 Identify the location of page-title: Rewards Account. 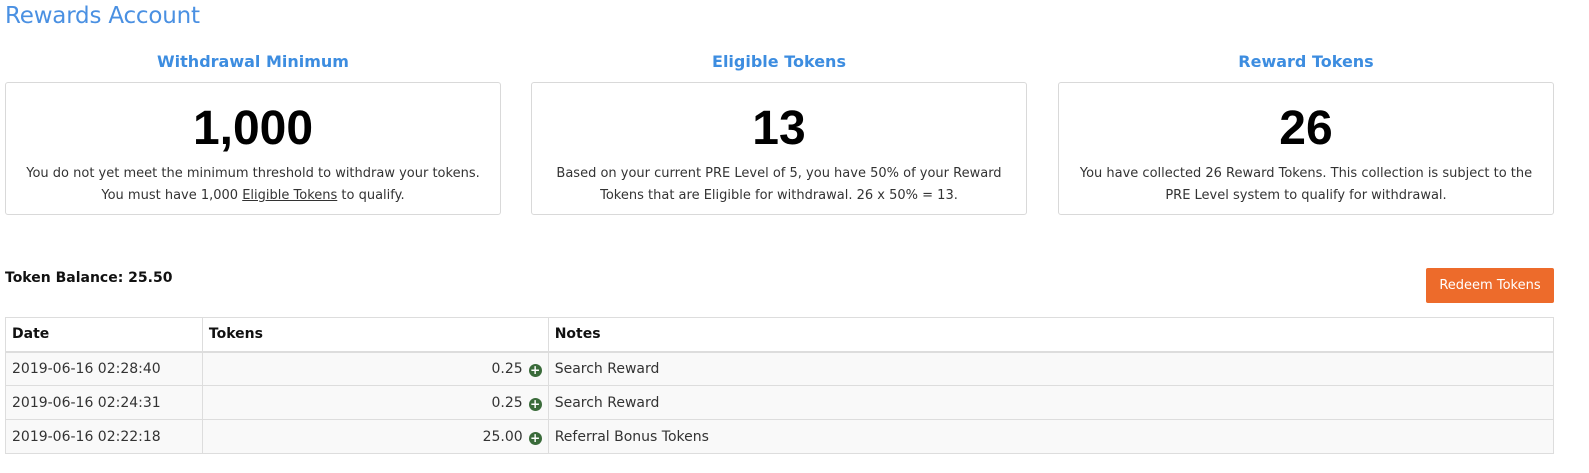
(102, 16).